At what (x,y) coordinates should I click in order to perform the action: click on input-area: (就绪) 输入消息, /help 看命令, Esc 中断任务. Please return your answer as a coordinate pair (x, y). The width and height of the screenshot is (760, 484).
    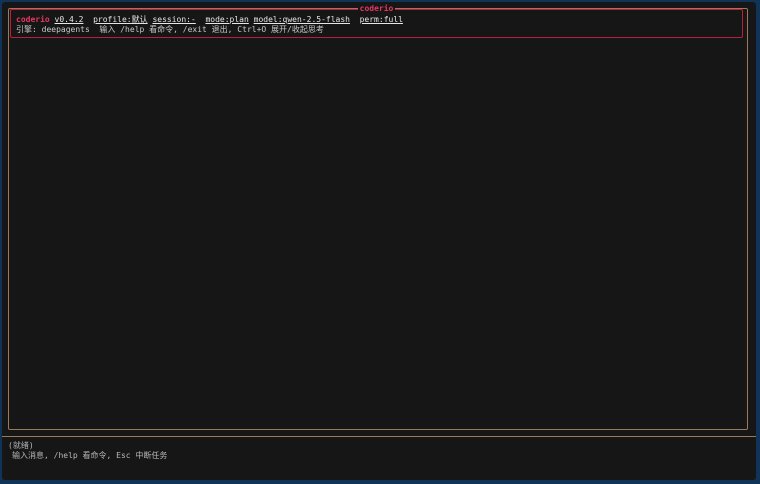
    Looking at the image, I should click on (378, 451).